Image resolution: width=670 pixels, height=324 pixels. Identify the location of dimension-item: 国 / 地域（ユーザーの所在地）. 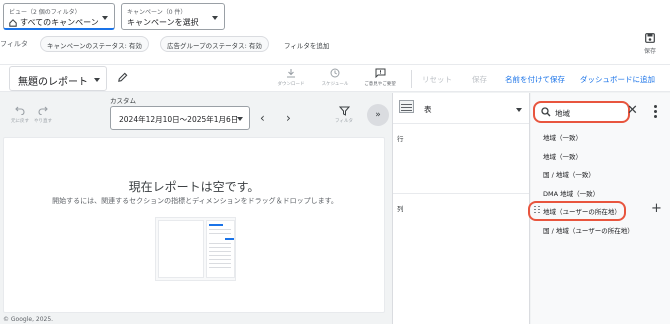
(588, 230).